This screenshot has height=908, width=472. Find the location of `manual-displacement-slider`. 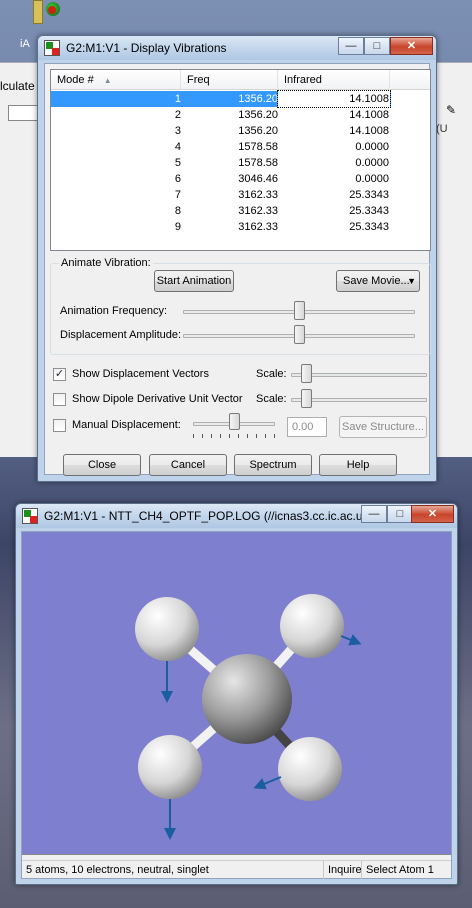

manual-displacement-slider is located at coordinates (234, 421).